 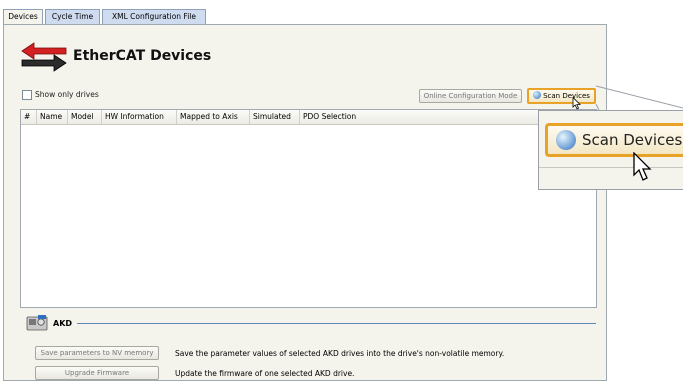 What do you see at coordinates (67, 94) in the screenshot?
I see `show-only-drives-label: Show only drives` at bounding box center [67, 94].